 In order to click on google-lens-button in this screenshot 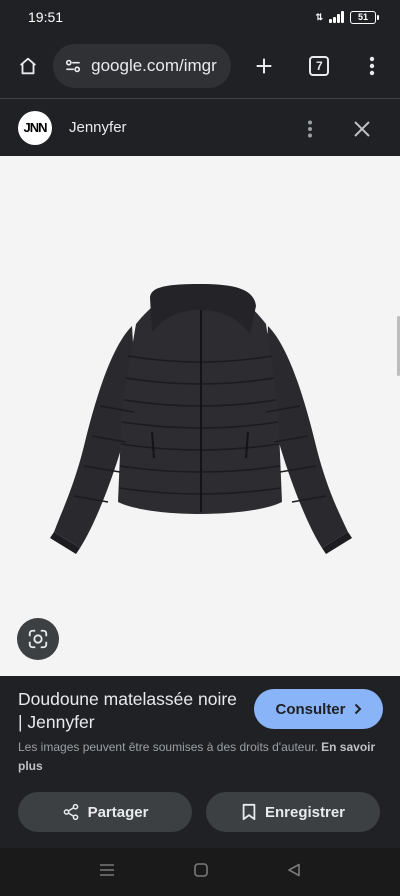, I will do `click(38, 639)`.